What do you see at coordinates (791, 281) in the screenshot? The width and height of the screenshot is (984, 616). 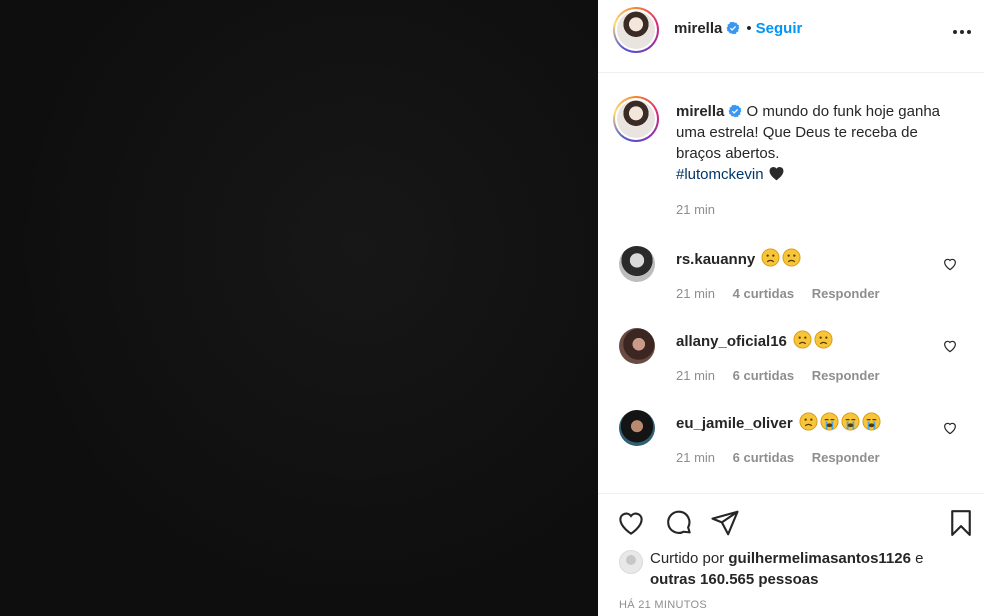 I see `comment-item: rs.kauanny 21 min 4 curtidas Responder` at bounding box center [791, 281].